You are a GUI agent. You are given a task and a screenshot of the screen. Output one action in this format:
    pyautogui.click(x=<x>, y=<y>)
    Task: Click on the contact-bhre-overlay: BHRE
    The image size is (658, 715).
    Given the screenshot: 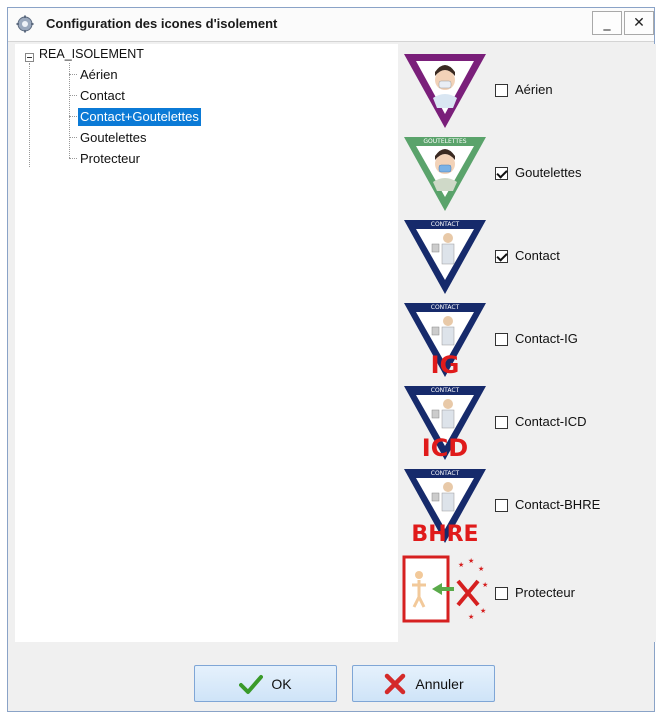 What is the action you would take?
    pyautogui.click(x=444, y=533)
    